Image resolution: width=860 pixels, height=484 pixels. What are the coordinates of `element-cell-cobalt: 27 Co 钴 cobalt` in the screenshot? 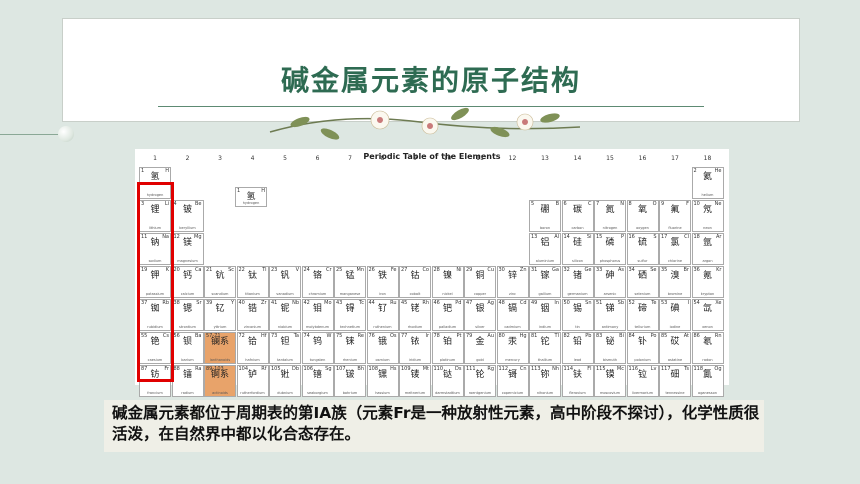 It's located at (415, 282).